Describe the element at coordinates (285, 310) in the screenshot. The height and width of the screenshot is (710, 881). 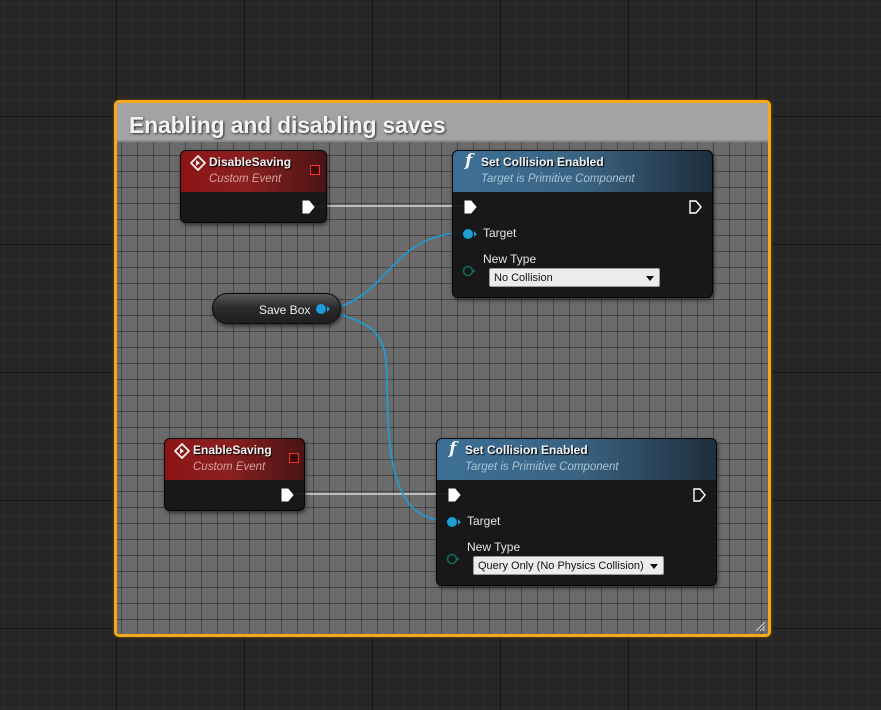
I see `variable-label: Save Box` at that location.